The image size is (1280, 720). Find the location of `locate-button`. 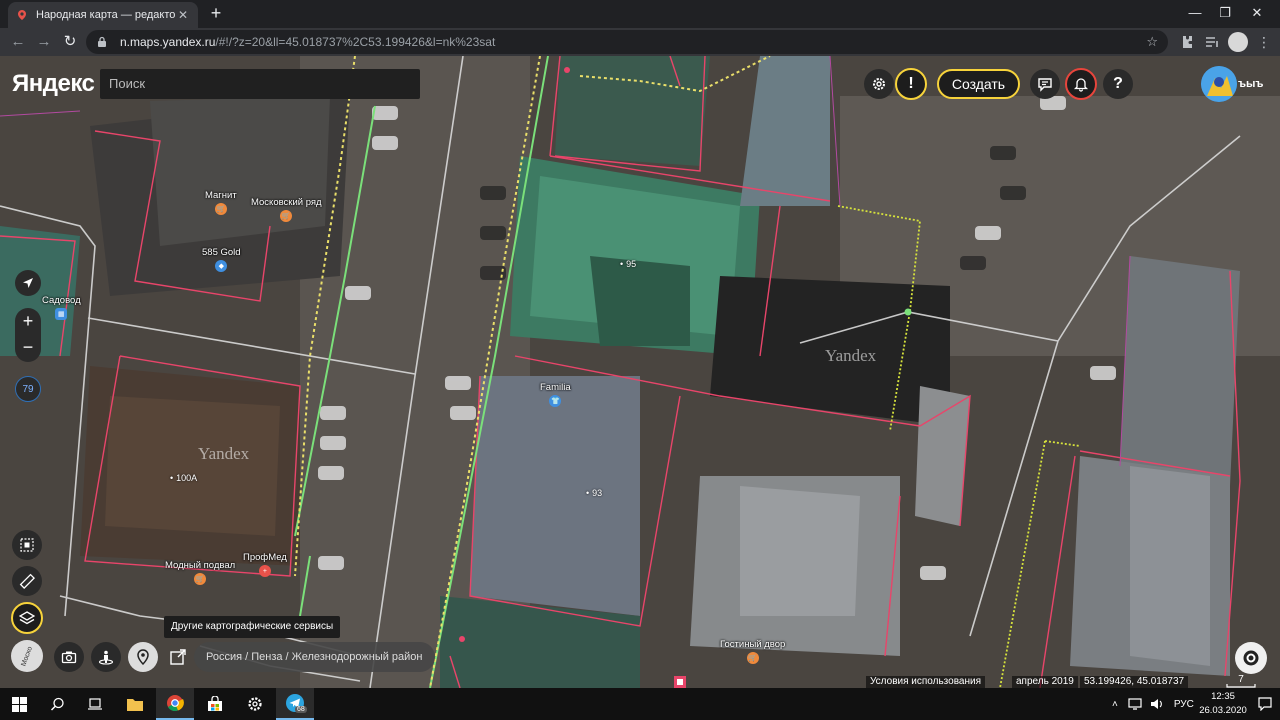

locate-button is located at coordinates (28, 283).